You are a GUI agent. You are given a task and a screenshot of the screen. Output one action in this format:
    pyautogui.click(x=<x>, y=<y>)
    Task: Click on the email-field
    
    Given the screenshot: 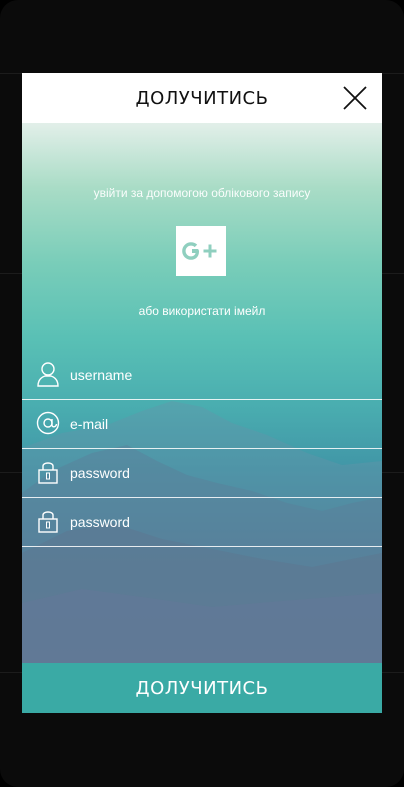 What is the action you would take?
    pyautogui.click(x=202, y=424)
    